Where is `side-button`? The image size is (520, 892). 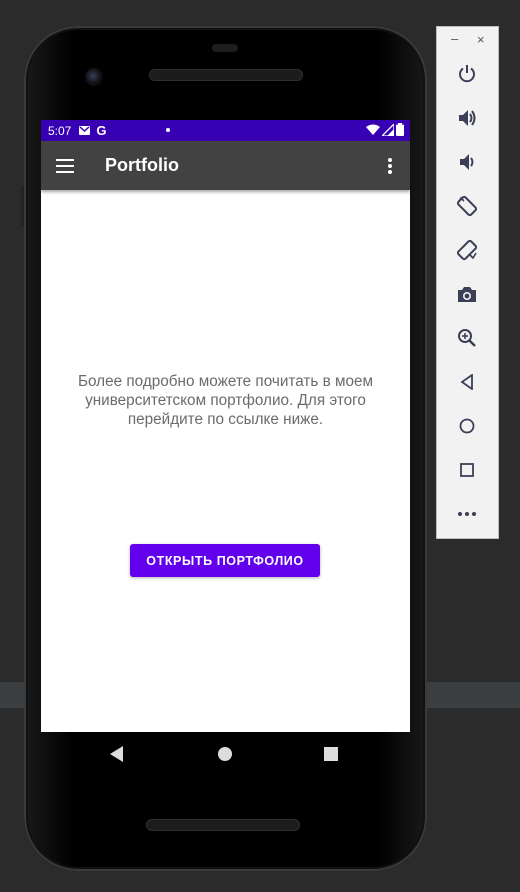
side-button is located at coordinates (22, 206).